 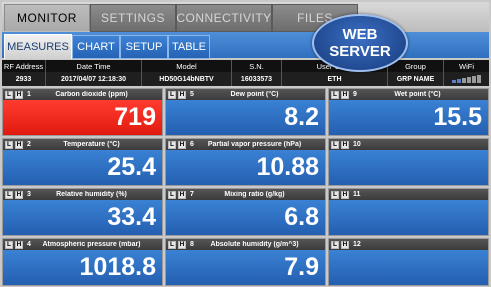 I want to click on measure-value: 719, so click(x=135, y=117).